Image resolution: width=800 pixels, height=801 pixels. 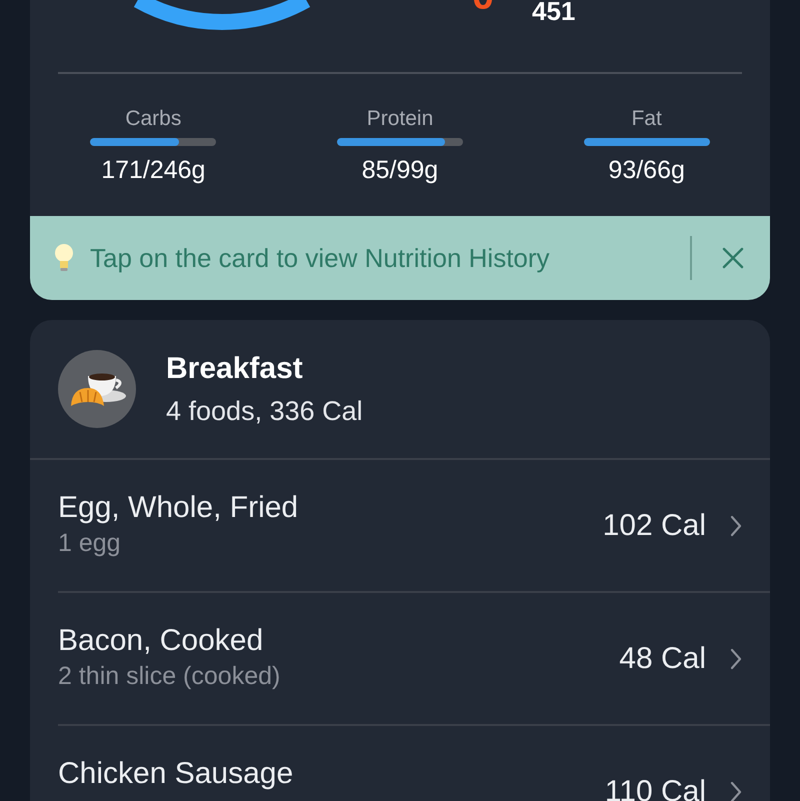 I want to click on coffee-croissant-icon, so click(x=97, y=389).